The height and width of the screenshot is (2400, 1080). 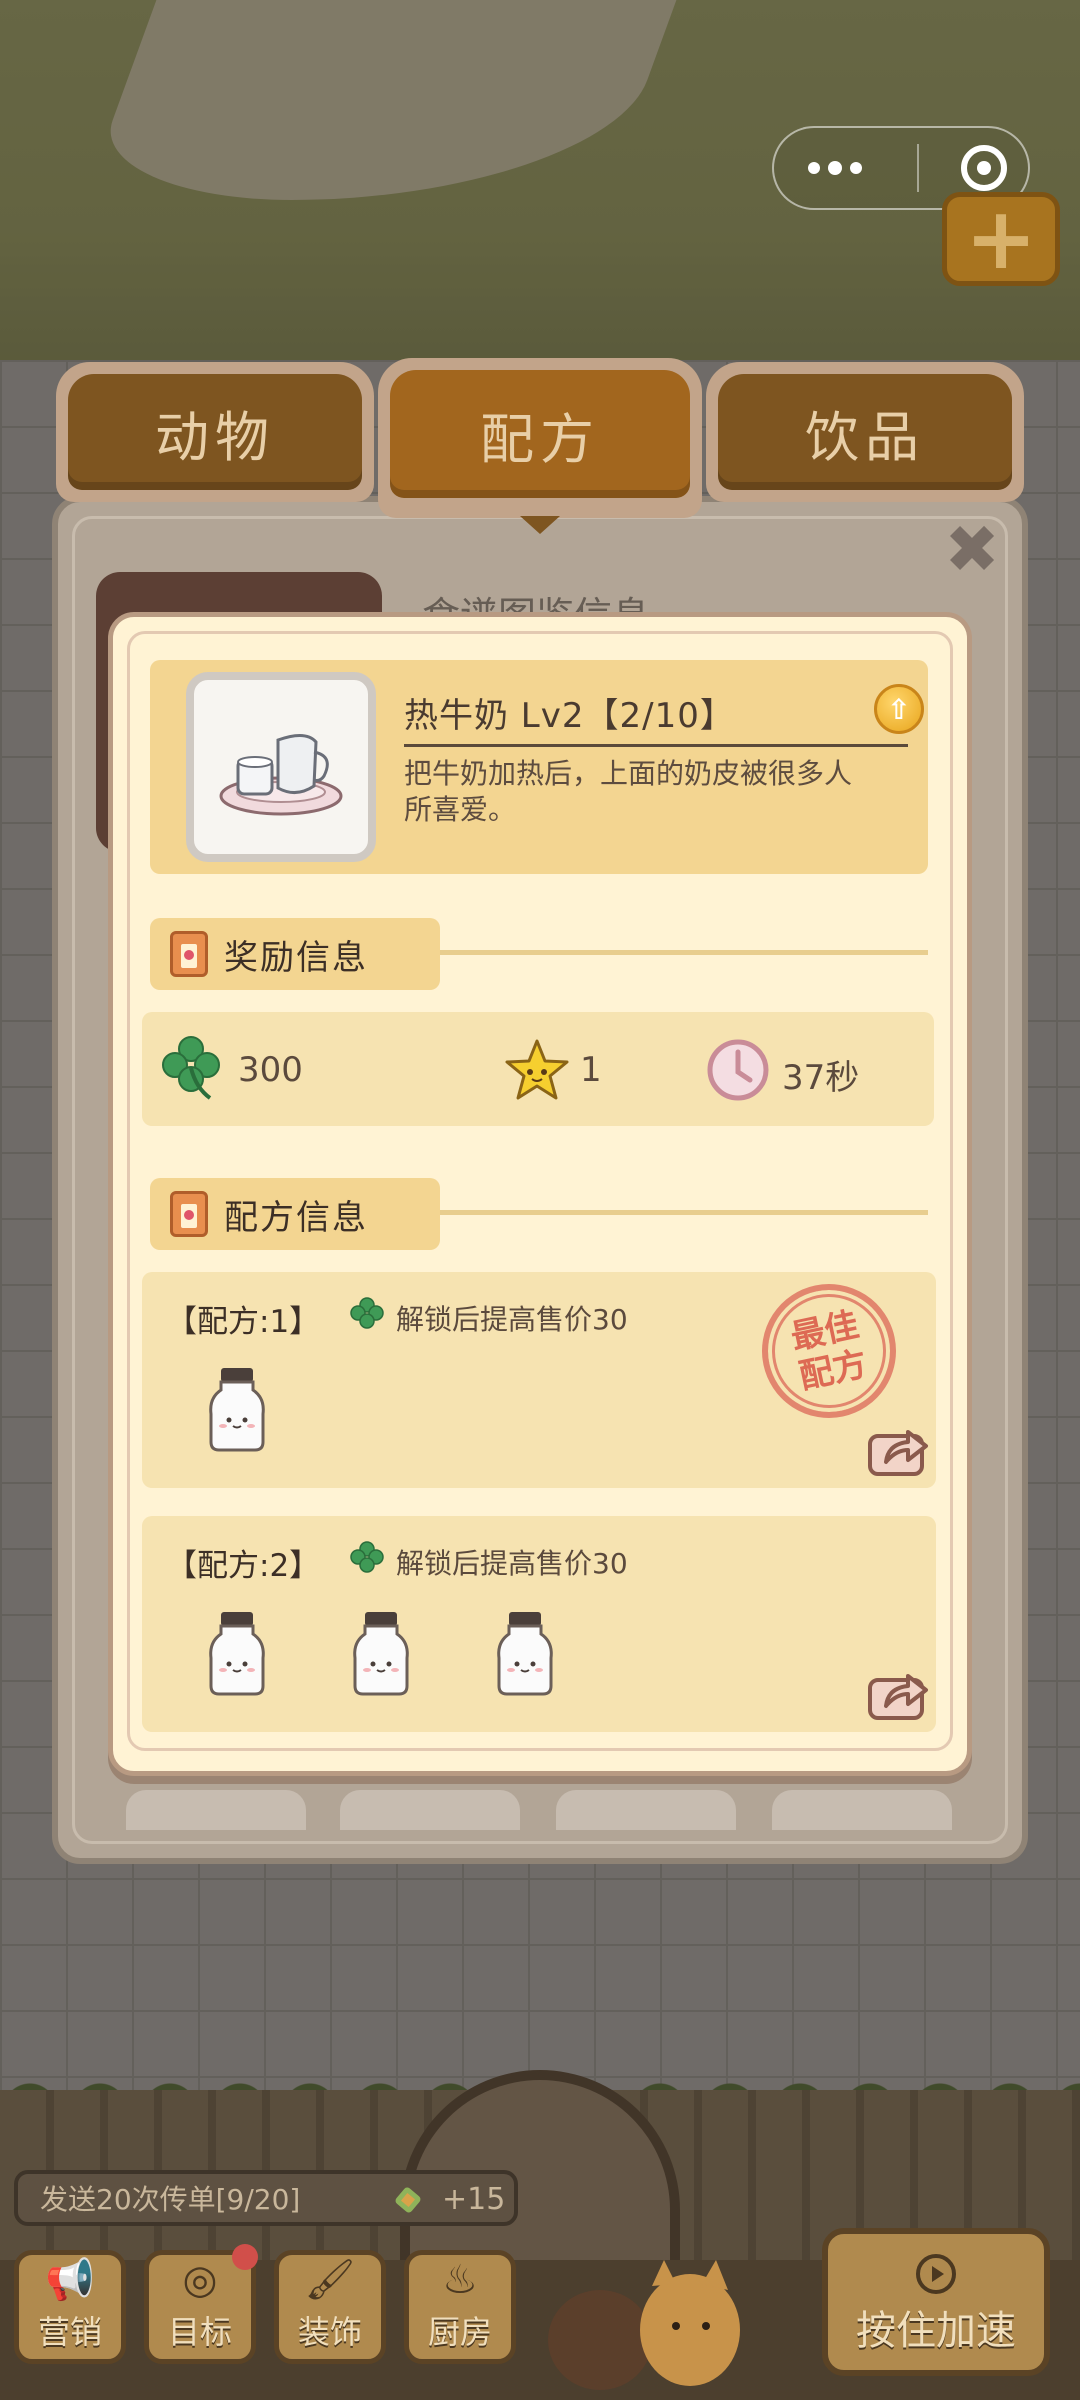 What do you see at coordinates (474, 2199) in the screenshot?
I see `flyer-reward-value: +15` at bounding box center [474, 2199].